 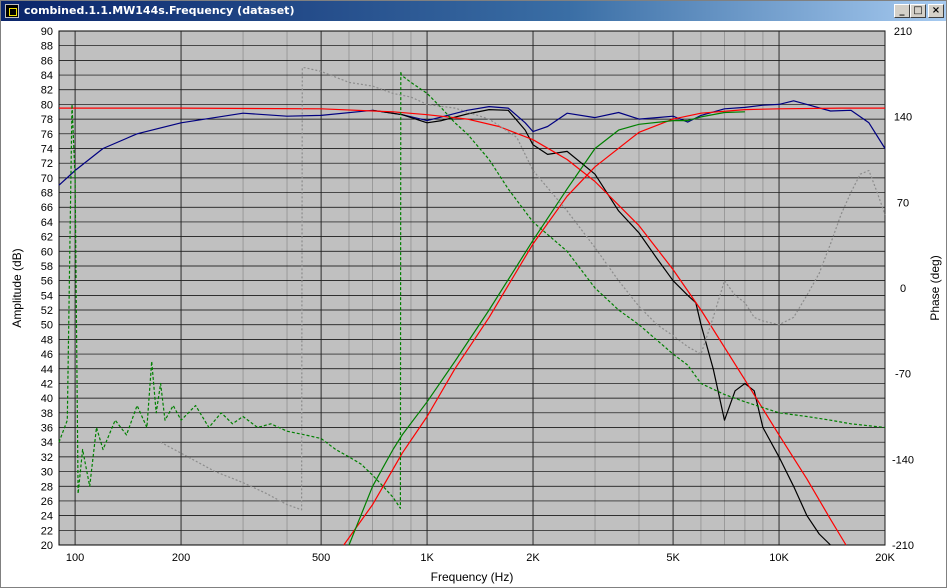 What do you see at coordinates (47, 252) in the screenshot?
I see `y-tick-label: 60` at bounding box center [47, 252].